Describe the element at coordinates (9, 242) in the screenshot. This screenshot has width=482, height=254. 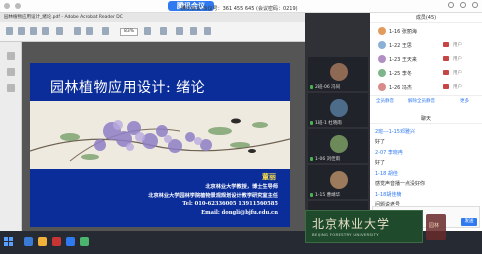
I see `windows-start-icon` at that location.